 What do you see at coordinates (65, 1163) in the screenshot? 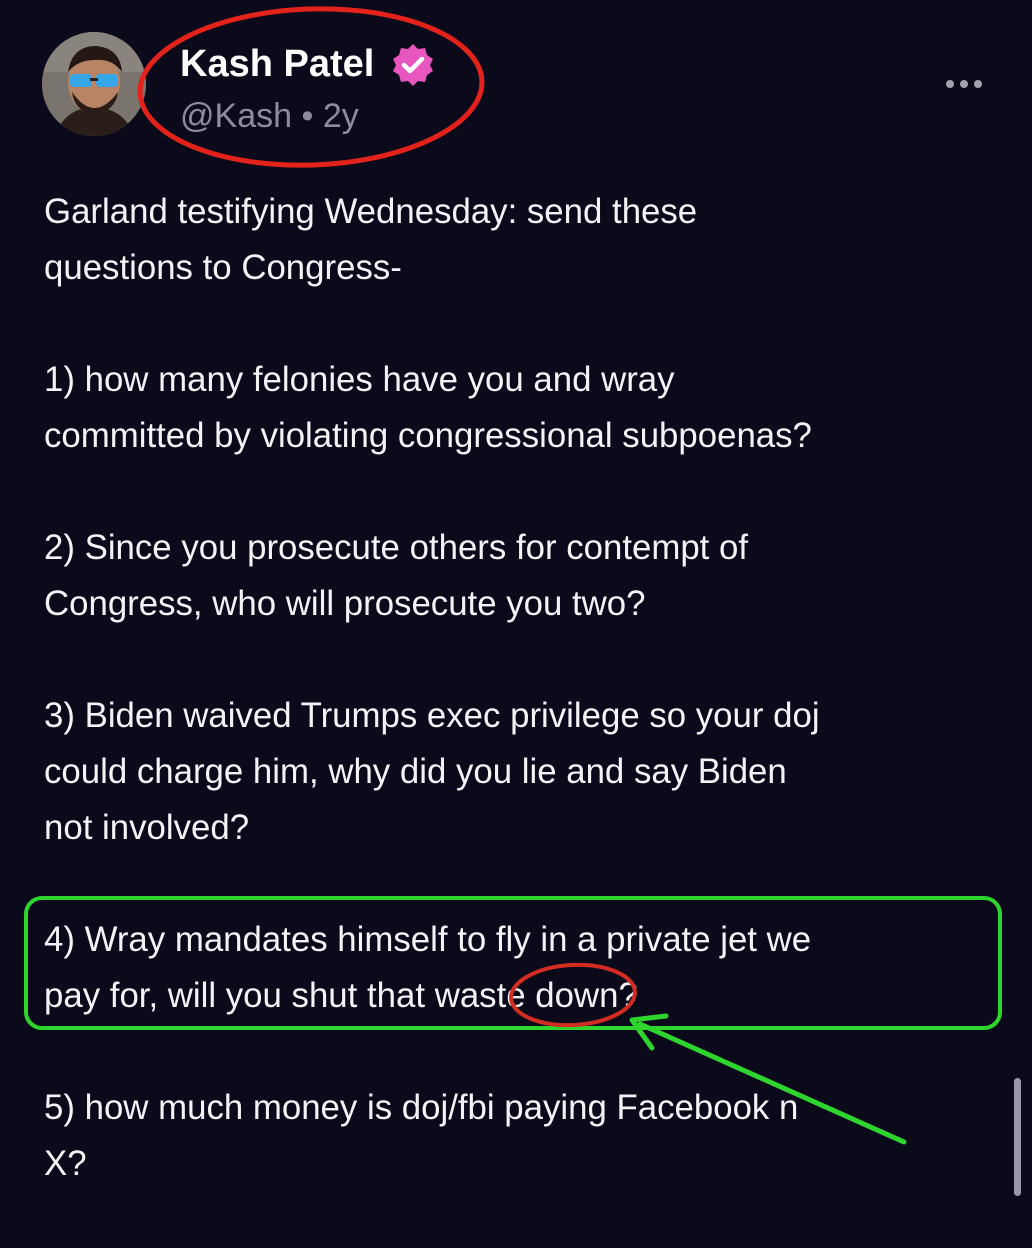
I see `post-line: X?` at bounding box center [65, 1163].